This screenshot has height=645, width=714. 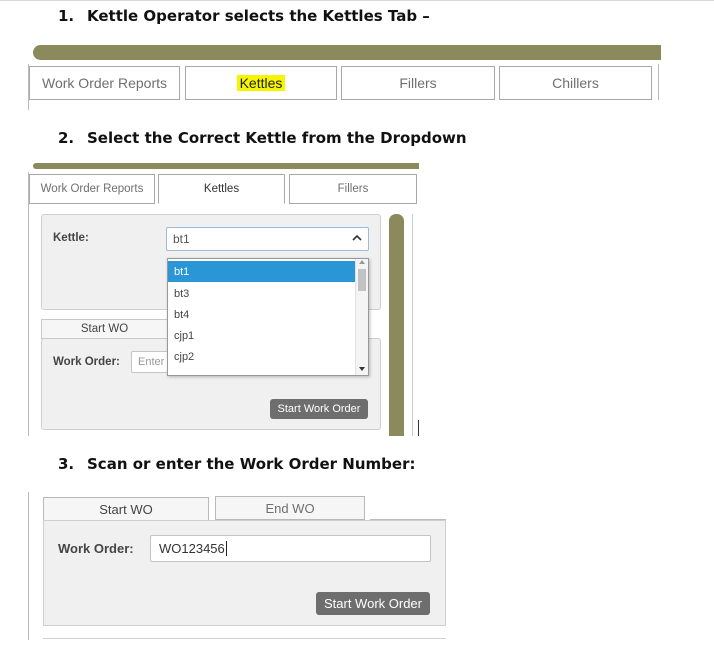 What do you see at coordinates (362, 369) in the screenshot?
I see `scroll-down-icon` at bounding box center [362, 369].